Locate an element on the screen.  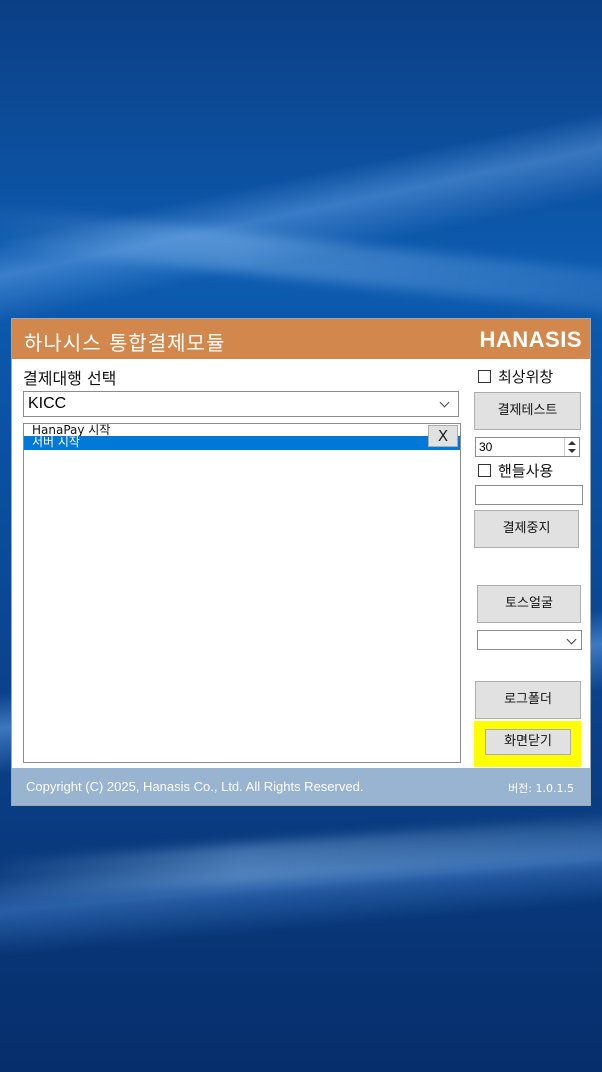
close-screen-button: 화면닫기 is located at coordinates (528, 742).